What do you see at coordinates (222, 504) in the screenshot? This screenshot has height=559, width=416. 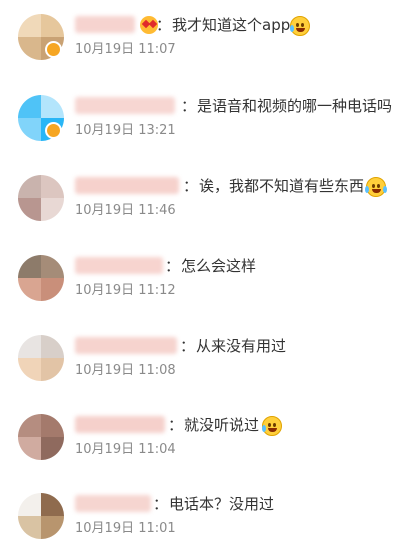 I see `comment-text: 电话本？没用过` at bounding box center [222, 504].